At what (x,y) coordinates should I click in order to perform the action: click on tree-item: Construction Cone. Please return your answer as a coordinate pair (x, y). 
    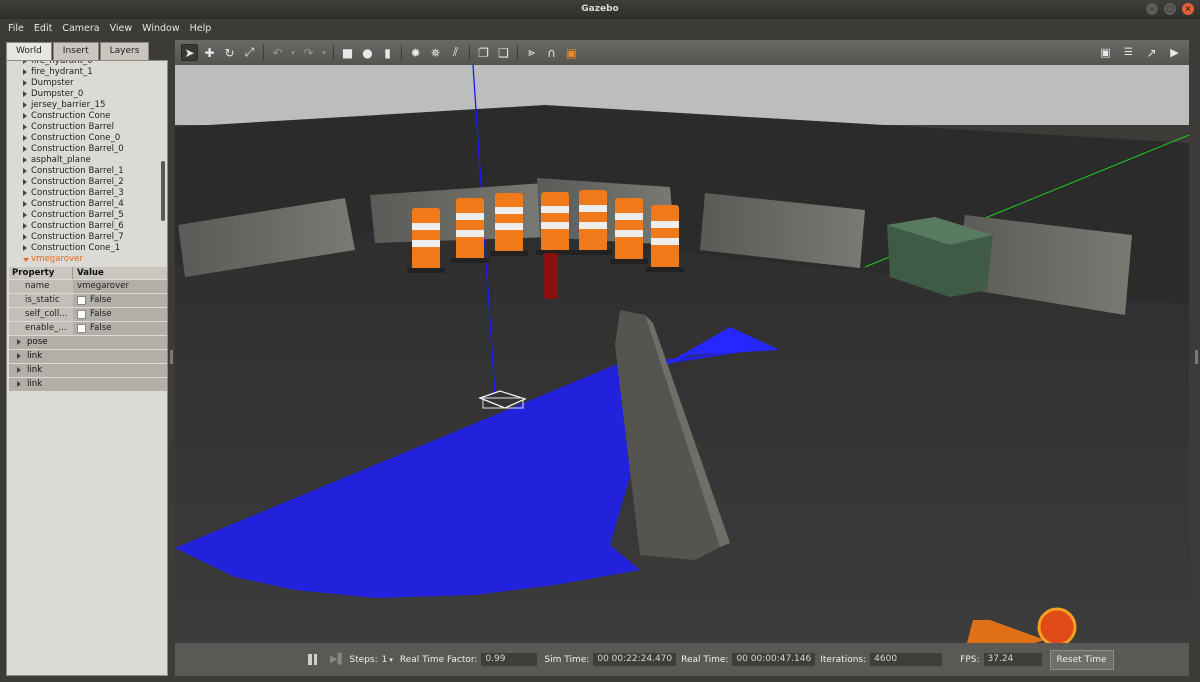
    Looking at the image, I should click on (88, 116).